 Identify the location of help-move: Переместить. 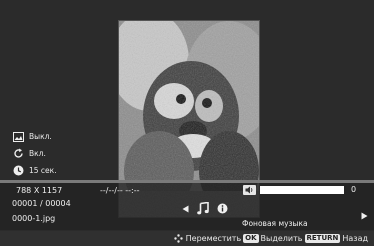
(213, 238).